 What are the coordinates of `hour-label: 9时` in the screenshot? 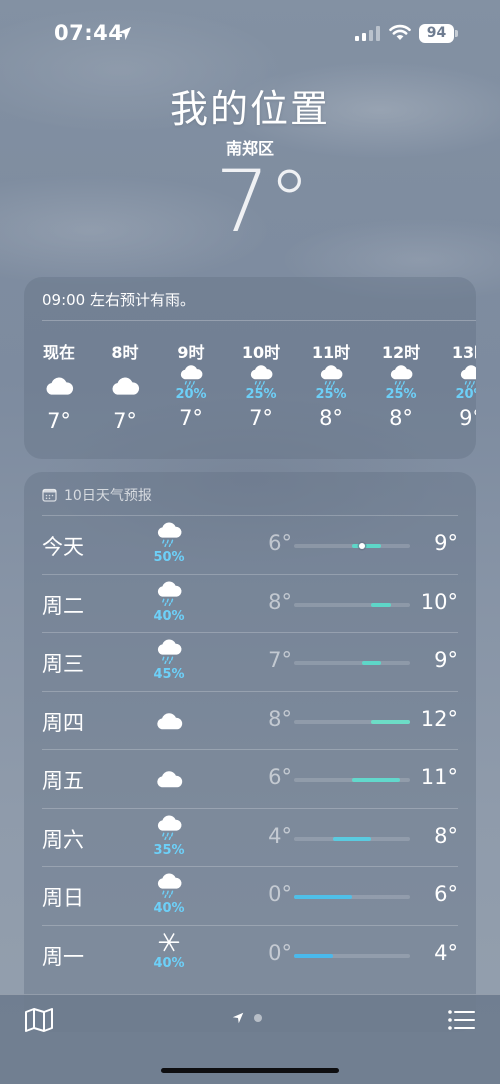 It's located at (191, 352).